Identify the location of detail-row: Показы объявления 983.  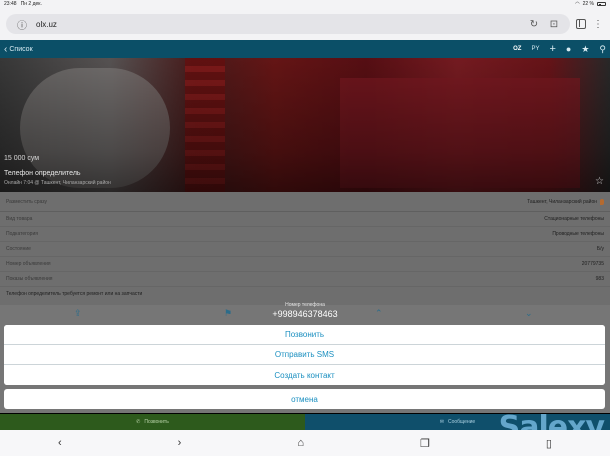
(305, 279).